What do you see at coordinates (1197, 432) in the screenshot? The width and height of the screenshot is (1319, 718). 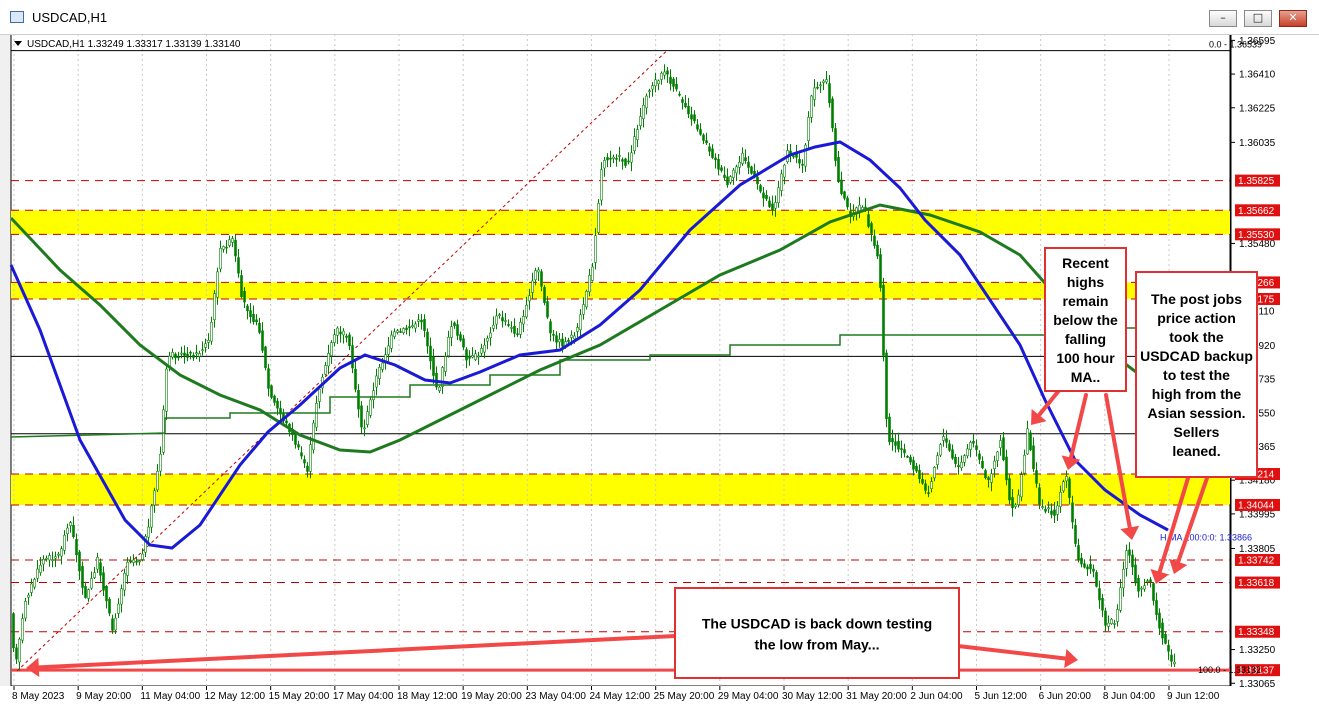 I see `jobs-annotation-line: Sellers` at bounding box center [1197, 432].